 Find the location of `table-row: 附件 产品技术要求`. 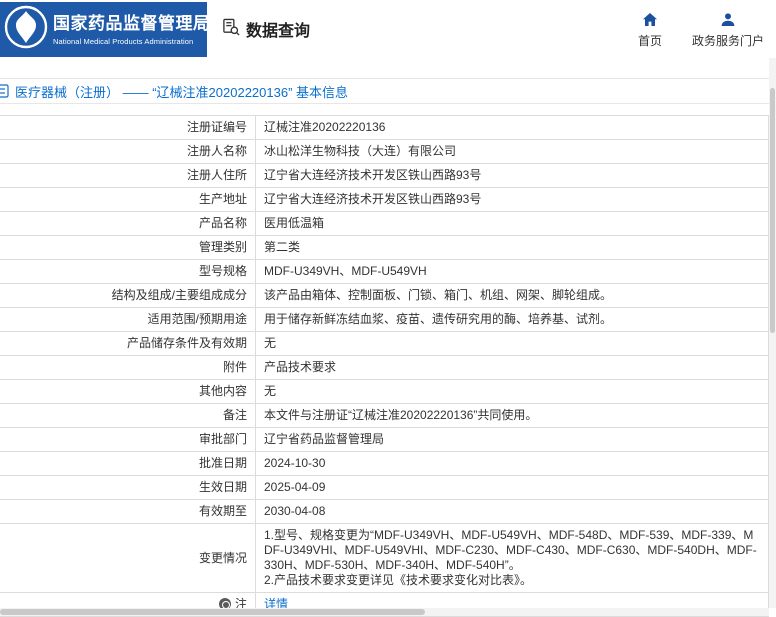

table-row: 附件 产品技术要求 is located at coordinates (384, 367).